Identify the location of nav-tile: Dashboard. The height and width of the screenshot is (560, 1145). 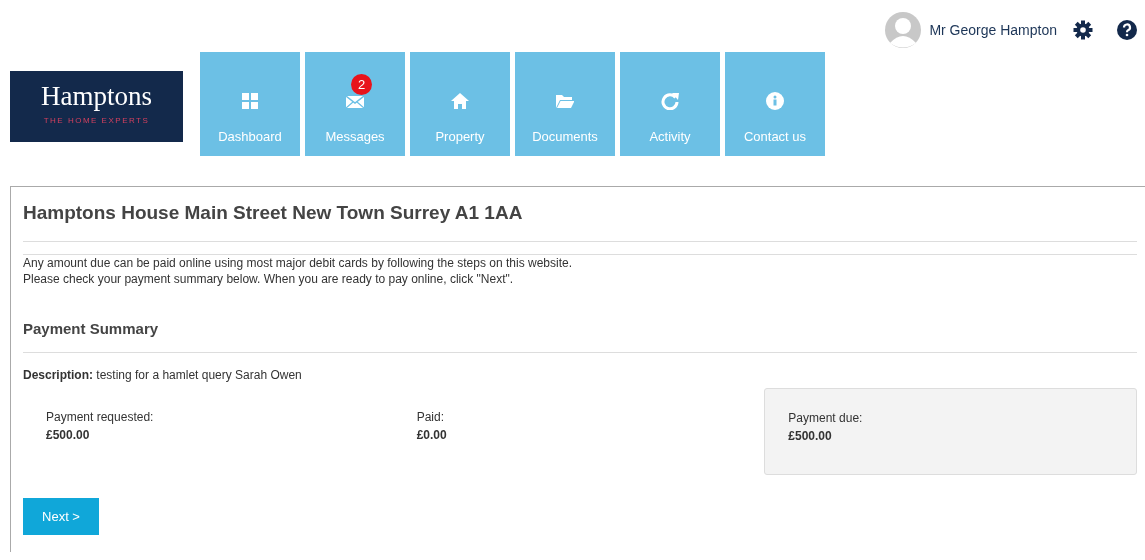
(250, 104).